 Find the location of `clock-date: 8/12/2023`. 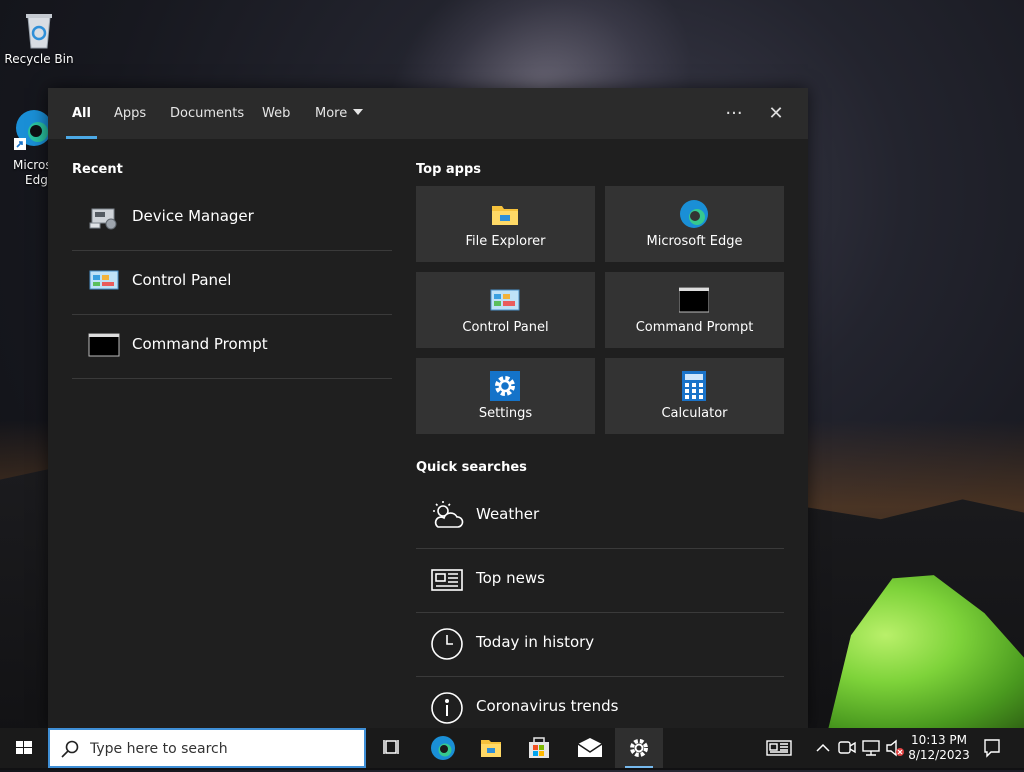

clock-date: 8/12/2023 is located at coordinates (939, 755).